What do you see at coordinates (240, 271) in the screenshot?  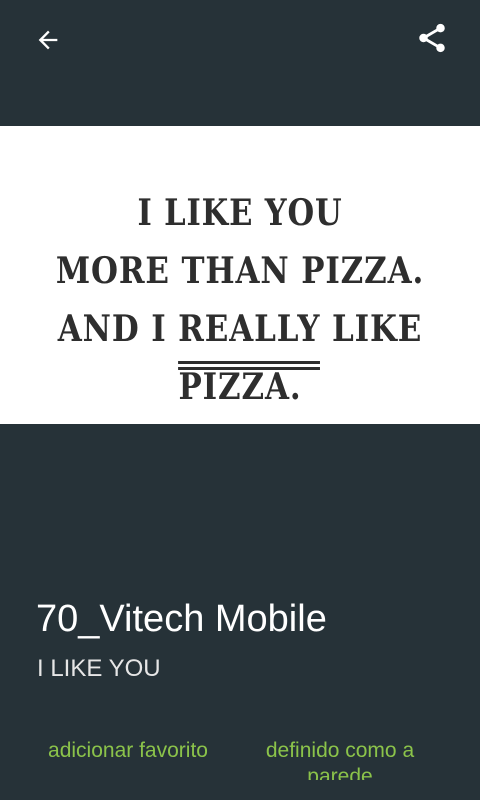 I see `quote-line-2: MORE THAN PIZZA.` at bounding box center [240, 271].